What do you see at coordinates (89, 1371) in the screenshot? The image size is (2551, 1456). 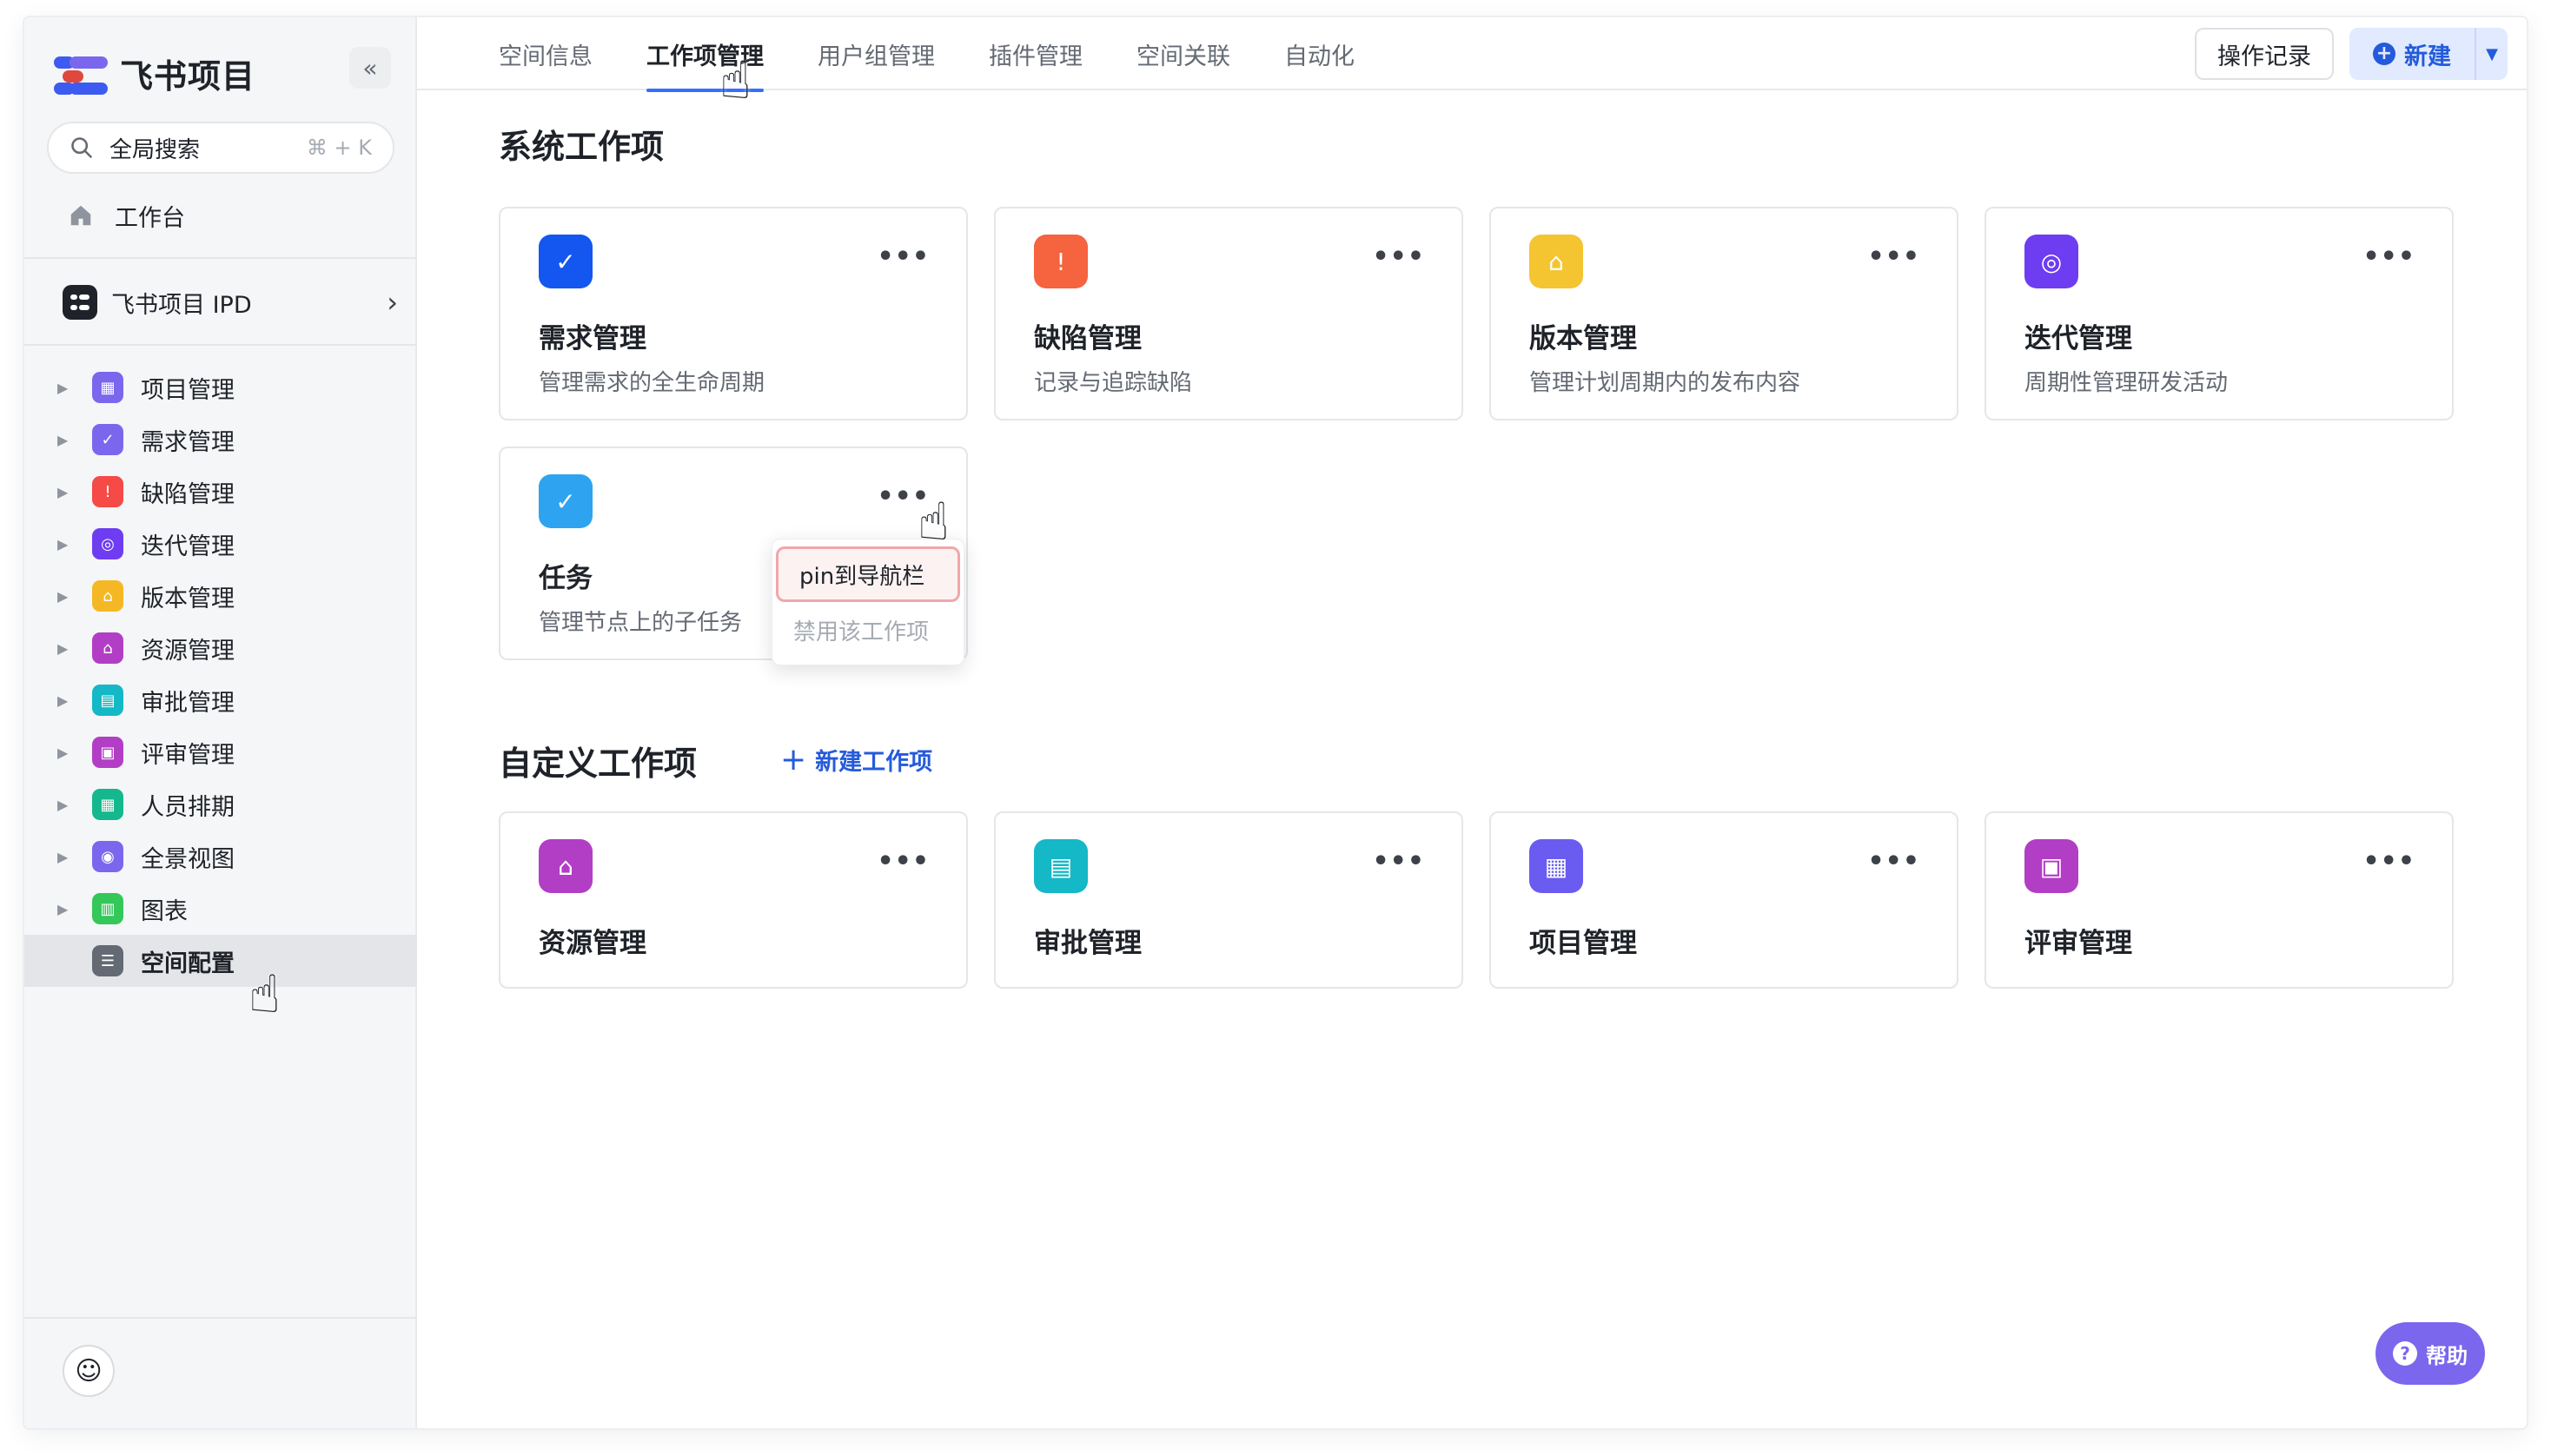 I see `avatar: ☺` at bounding box center [89, 1371].